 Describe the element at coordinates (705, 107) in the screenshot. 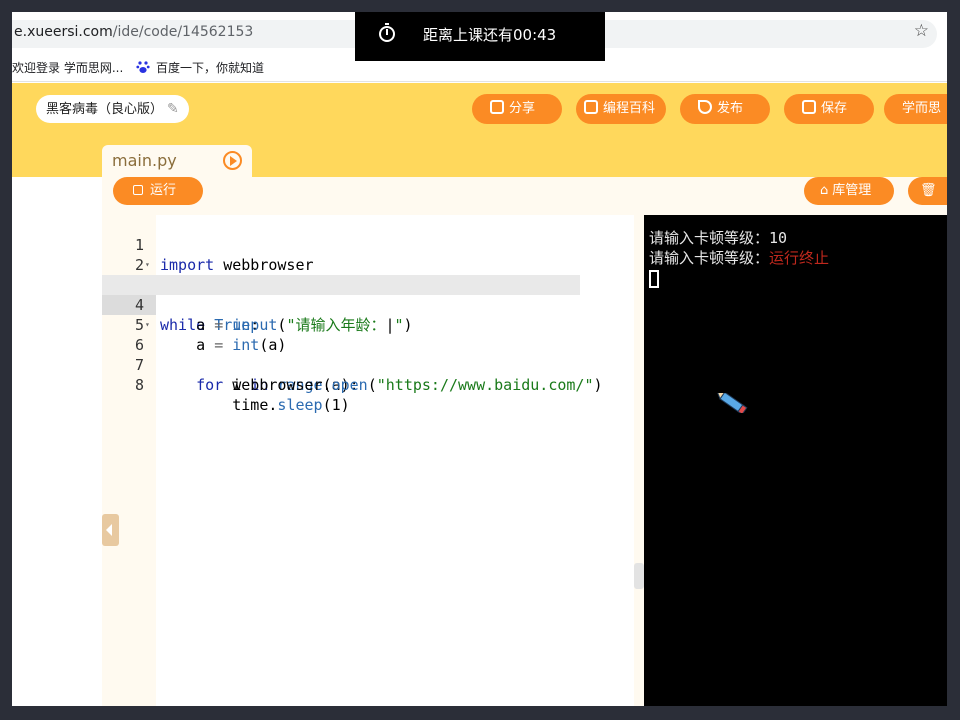

I see `paper-plane-icon` at that location.